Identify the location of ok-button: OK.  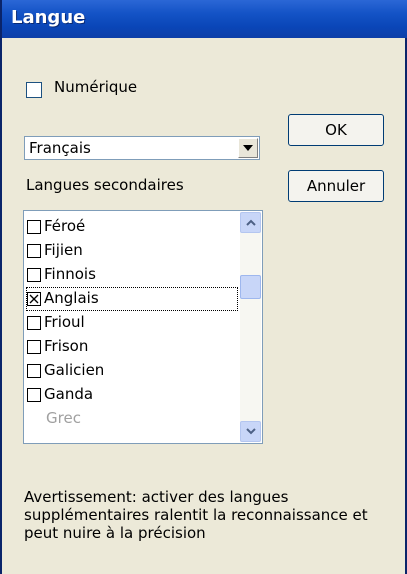
(336, 130).